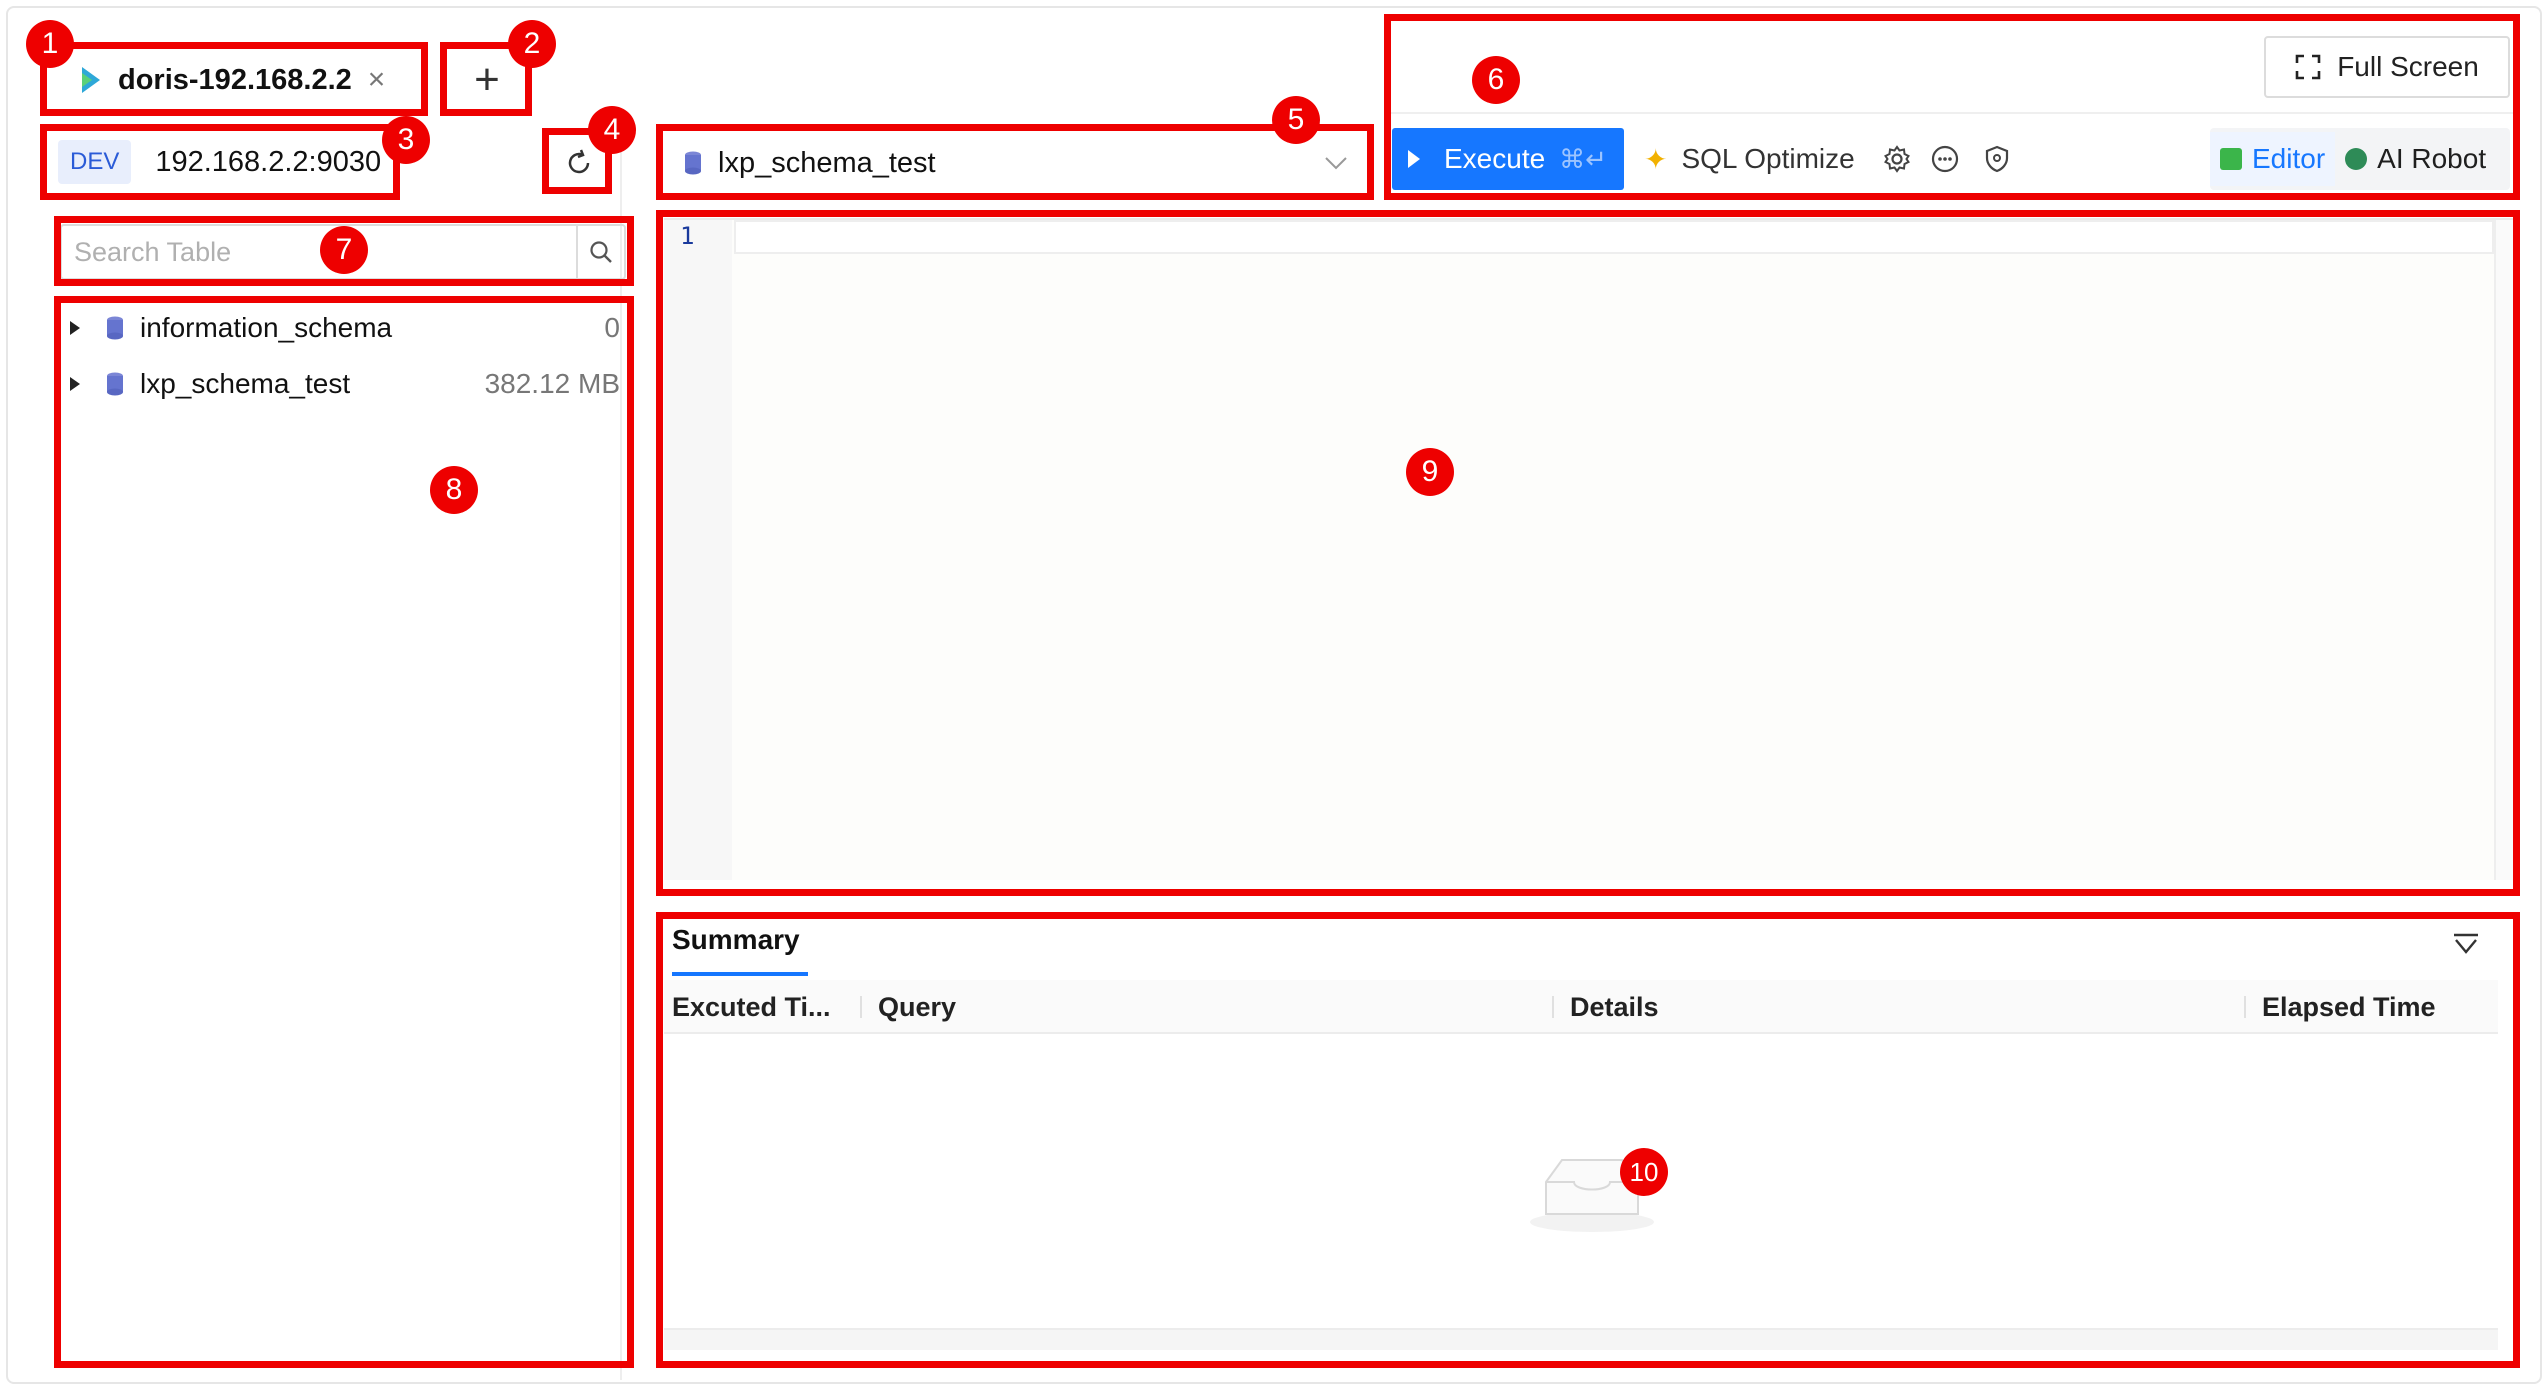 This screenshot has height=1390, width=2548. What do you see at coordinates (1414, 159) in the screenshot?
I see `play-icon` at bounding box center [1414, 159].